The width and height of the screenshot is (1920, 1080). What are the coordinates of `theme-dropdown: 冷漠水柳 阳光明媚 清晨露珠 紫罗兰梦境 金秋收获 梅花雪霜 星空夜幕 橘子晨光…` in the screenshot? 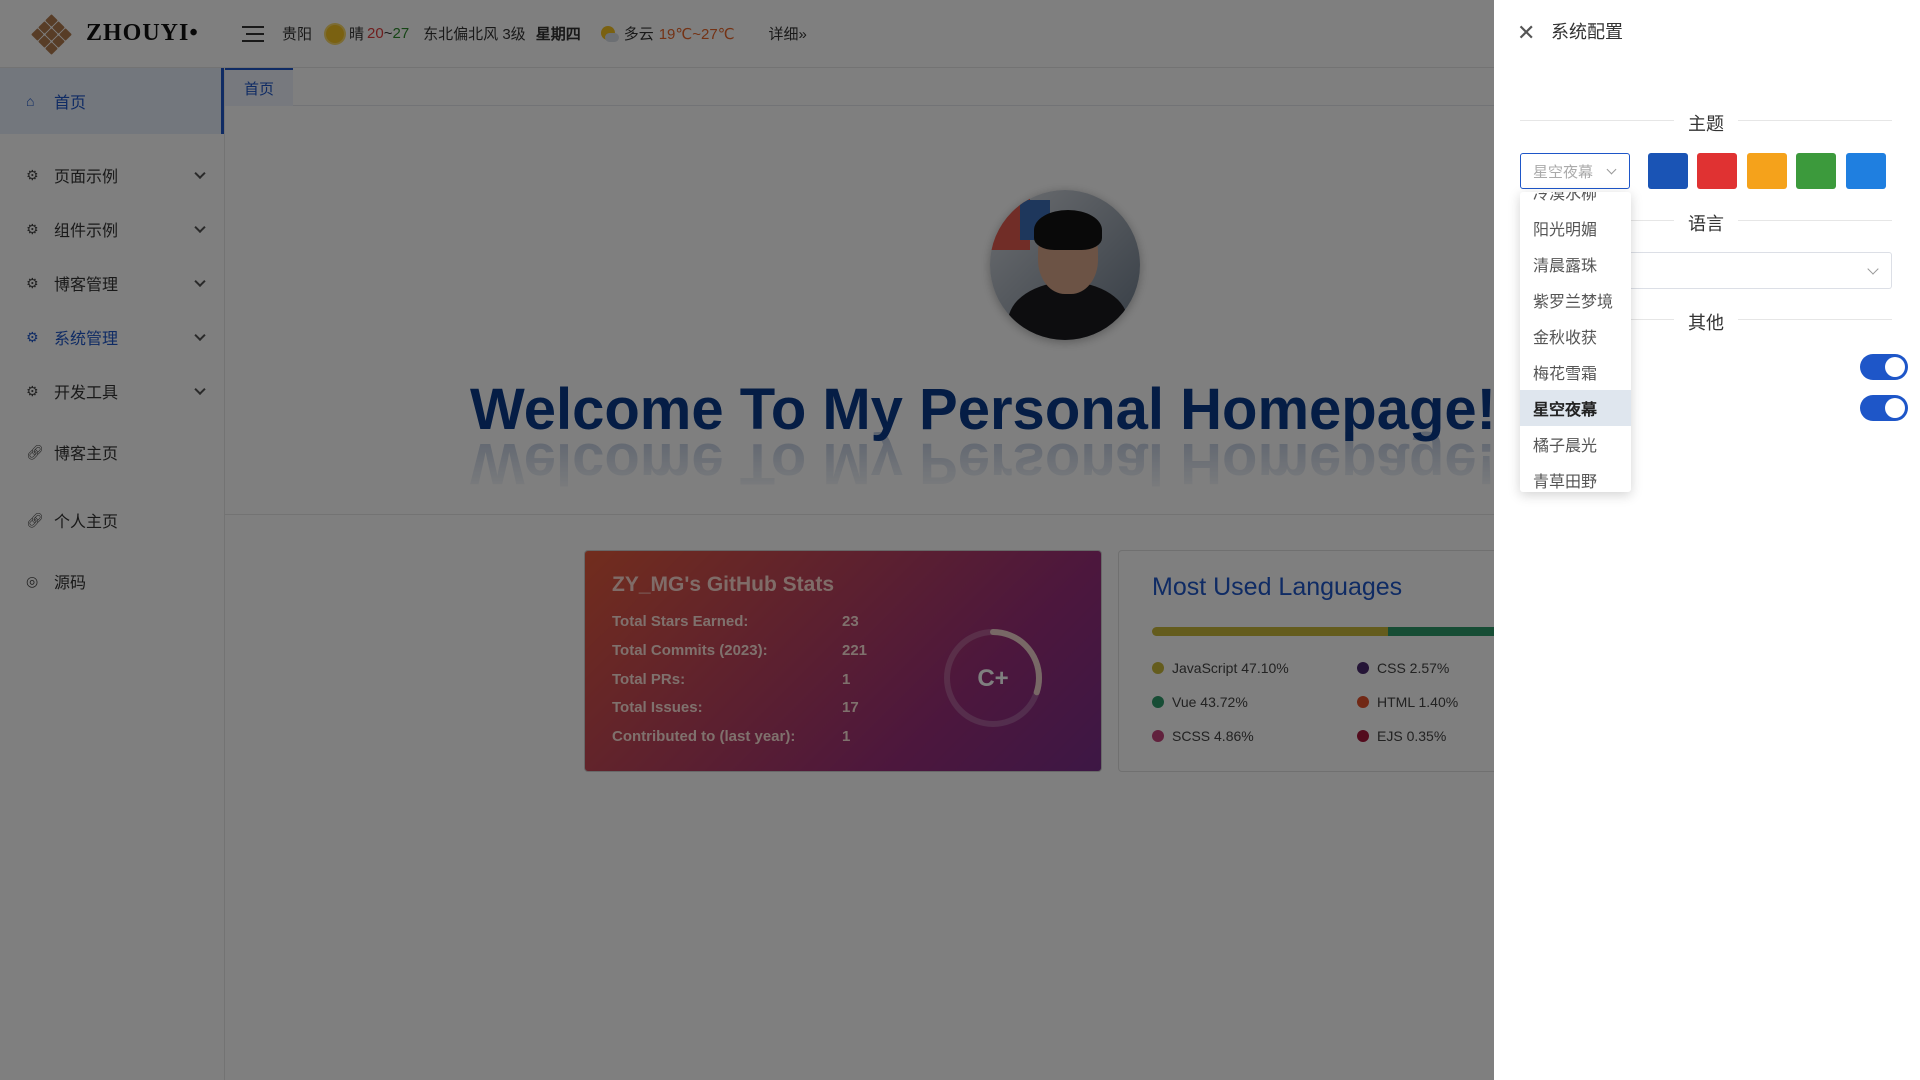 It's located at (1575, 342).